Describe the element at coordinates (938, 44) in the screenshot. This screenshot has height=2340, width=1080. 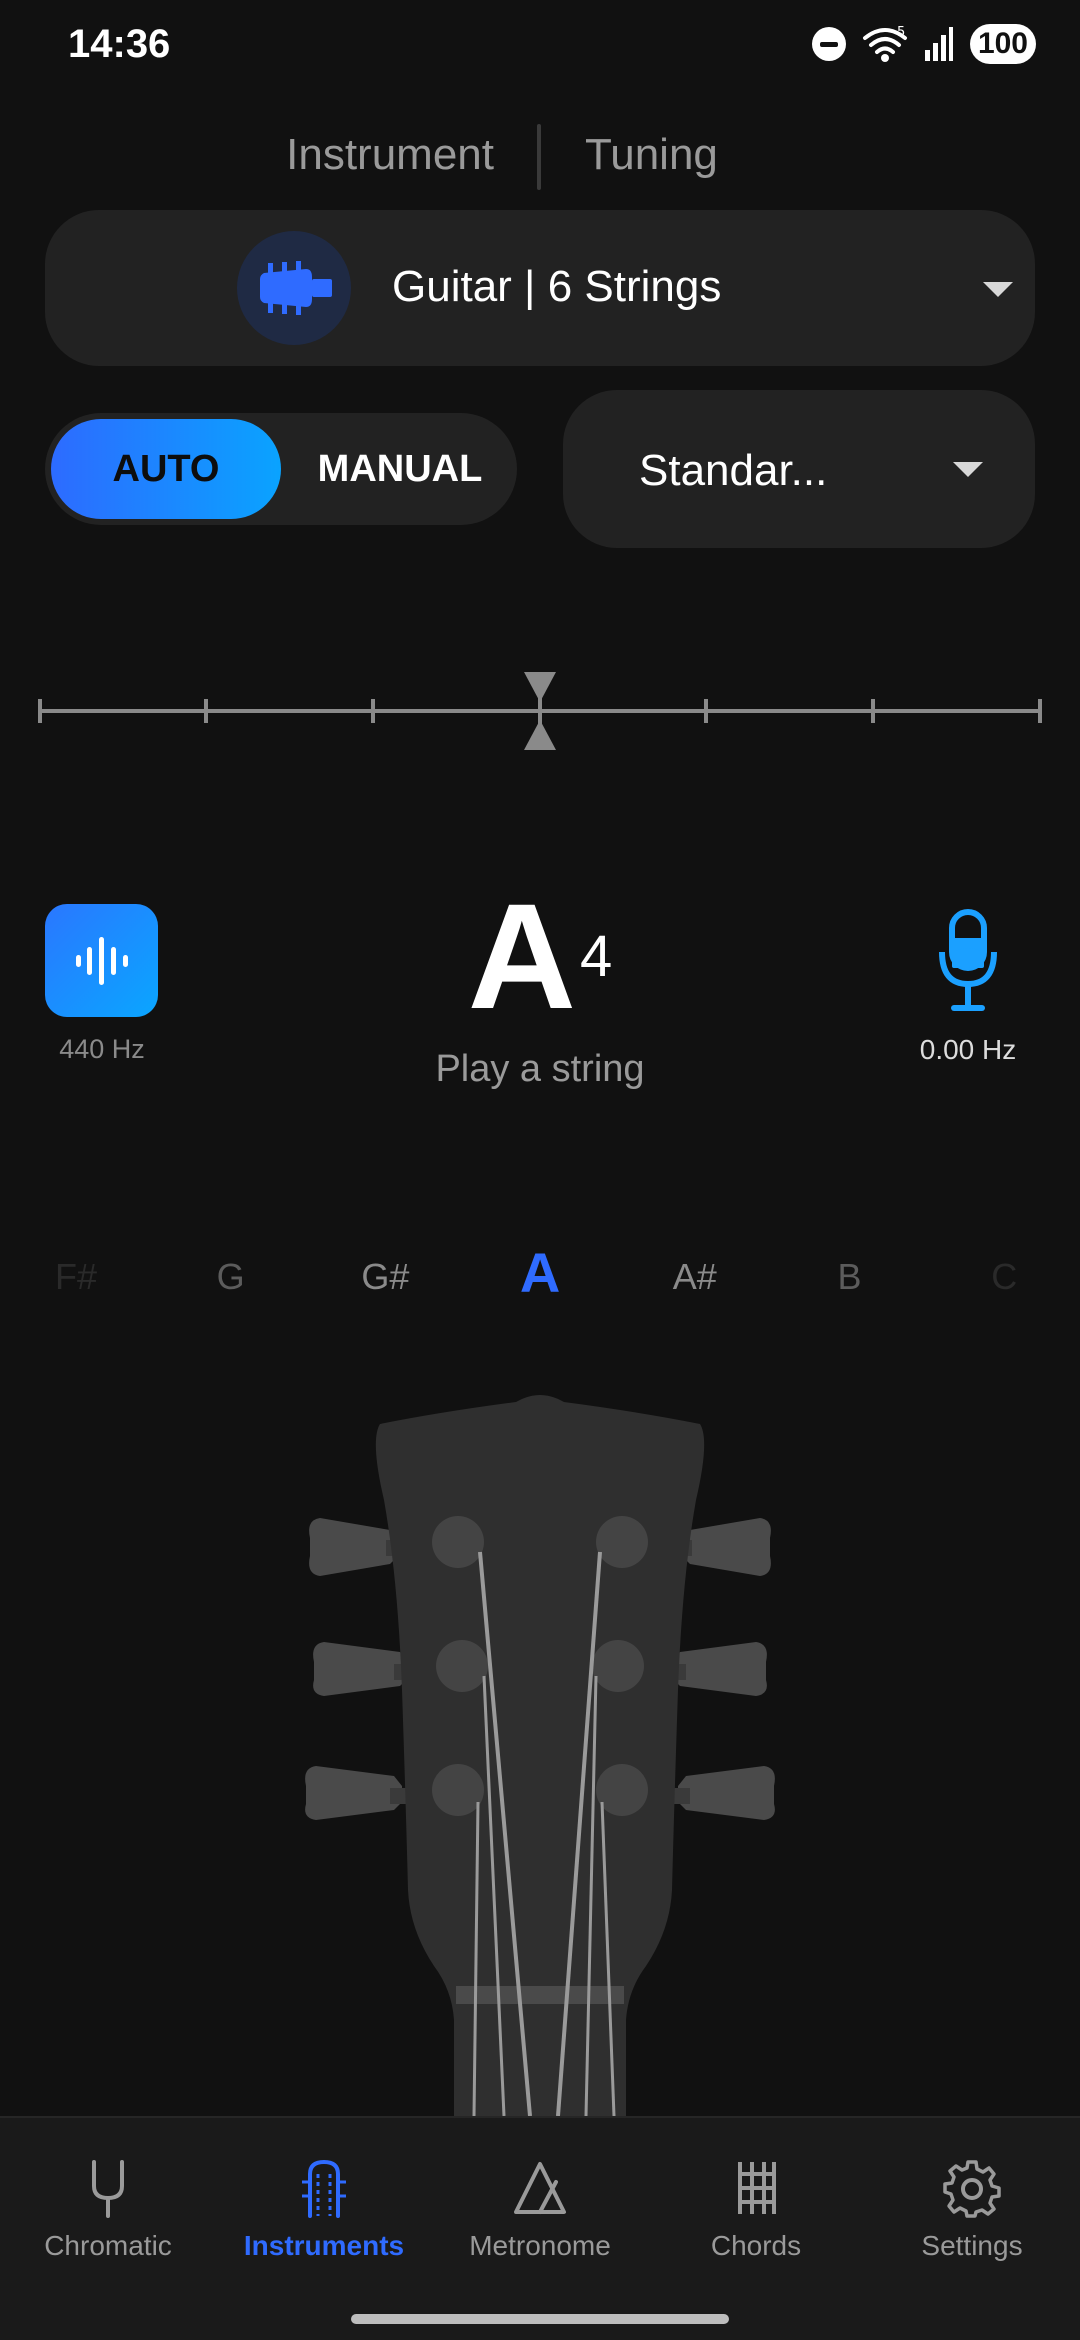
I see `signal-icon` at that location.